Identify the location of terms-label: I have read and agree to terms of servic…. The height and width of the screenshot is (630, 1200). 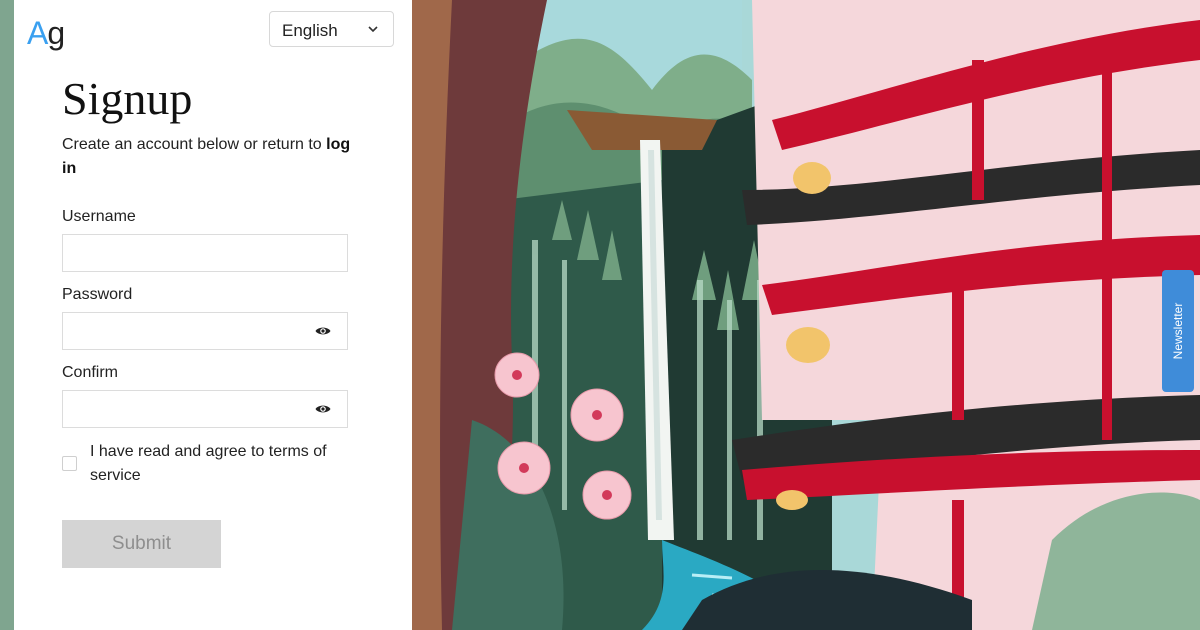
(215, 464).